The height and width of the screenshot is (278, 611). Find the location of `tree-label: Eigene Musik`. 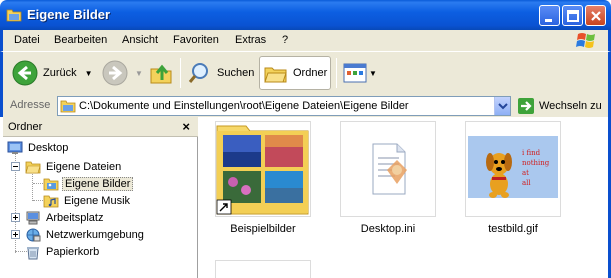

tree-label: Eigene Musik is located at coordinates (97, 200).